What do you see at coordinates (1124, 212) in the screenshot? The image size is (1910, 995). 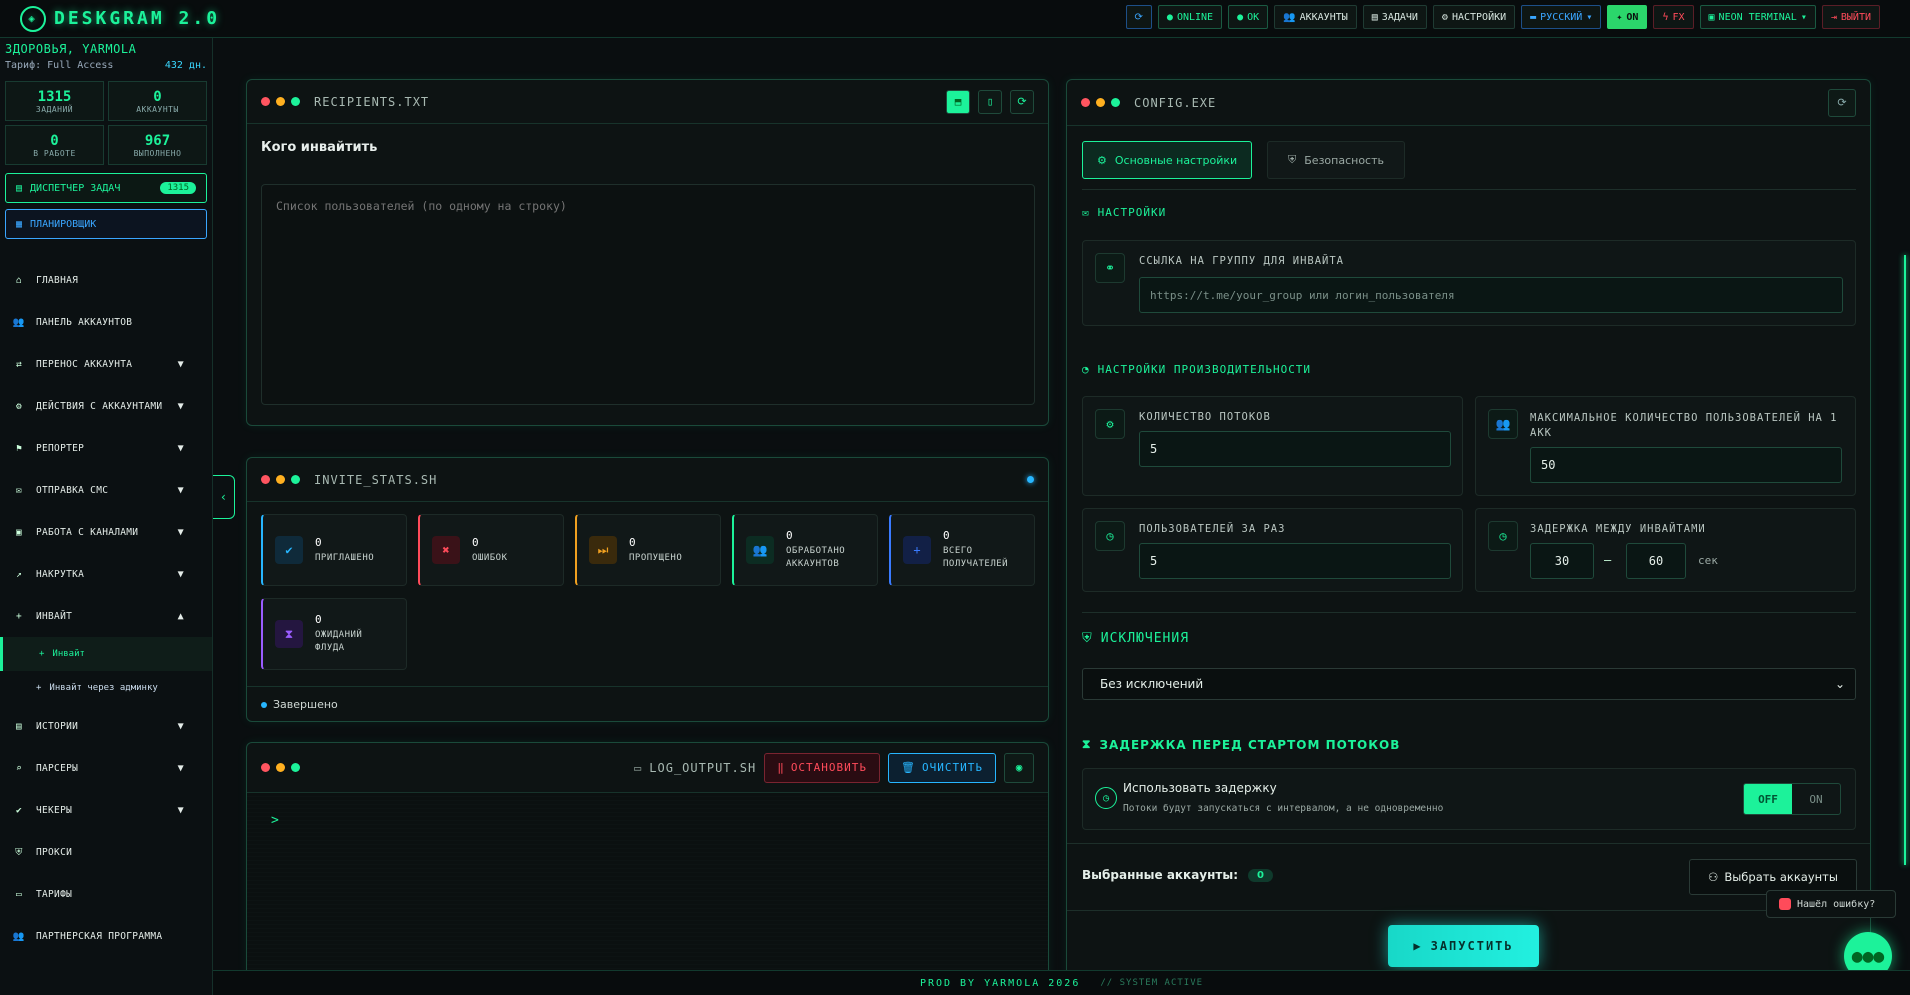 I see `settings-heading: ✉ НАСТРОЙКИ` at bounding box center [1124, 212].